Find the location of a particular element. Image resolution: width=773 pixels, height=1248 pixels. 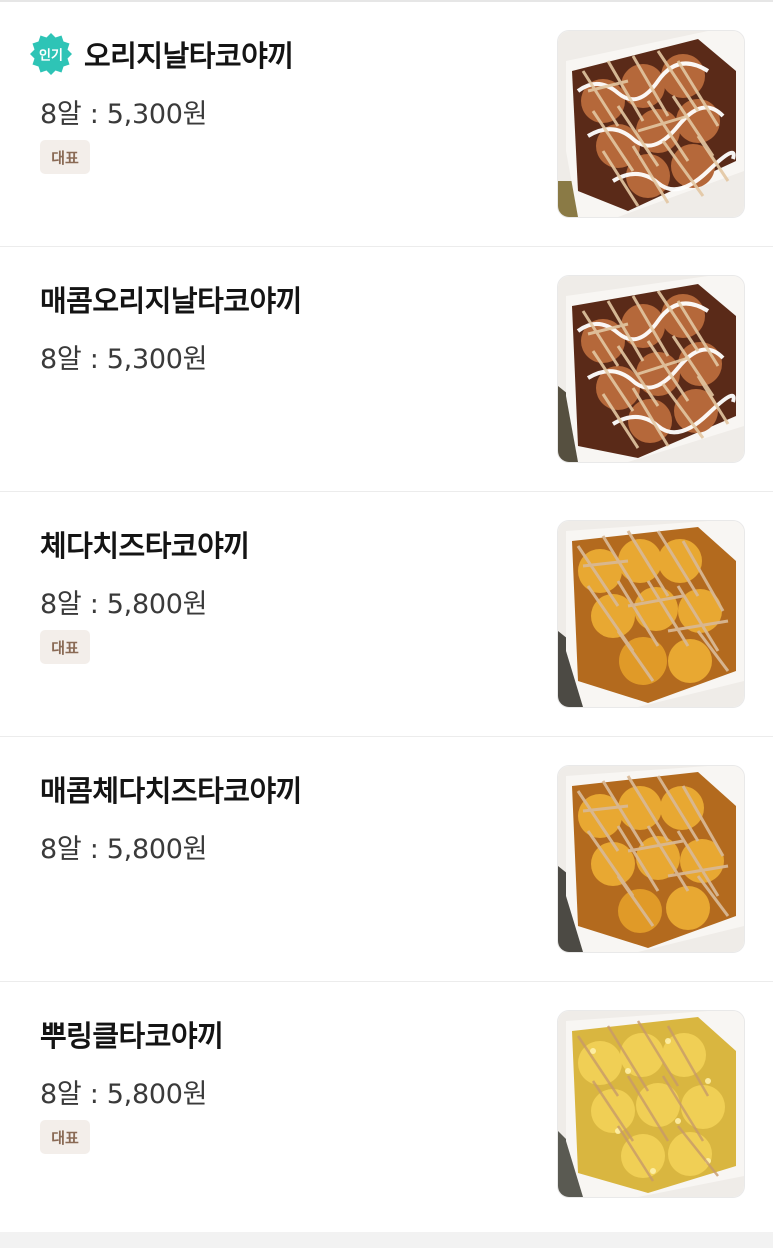

menu-item-name: 뿌링클타코야끼 is located at coordinates (132, 1036).